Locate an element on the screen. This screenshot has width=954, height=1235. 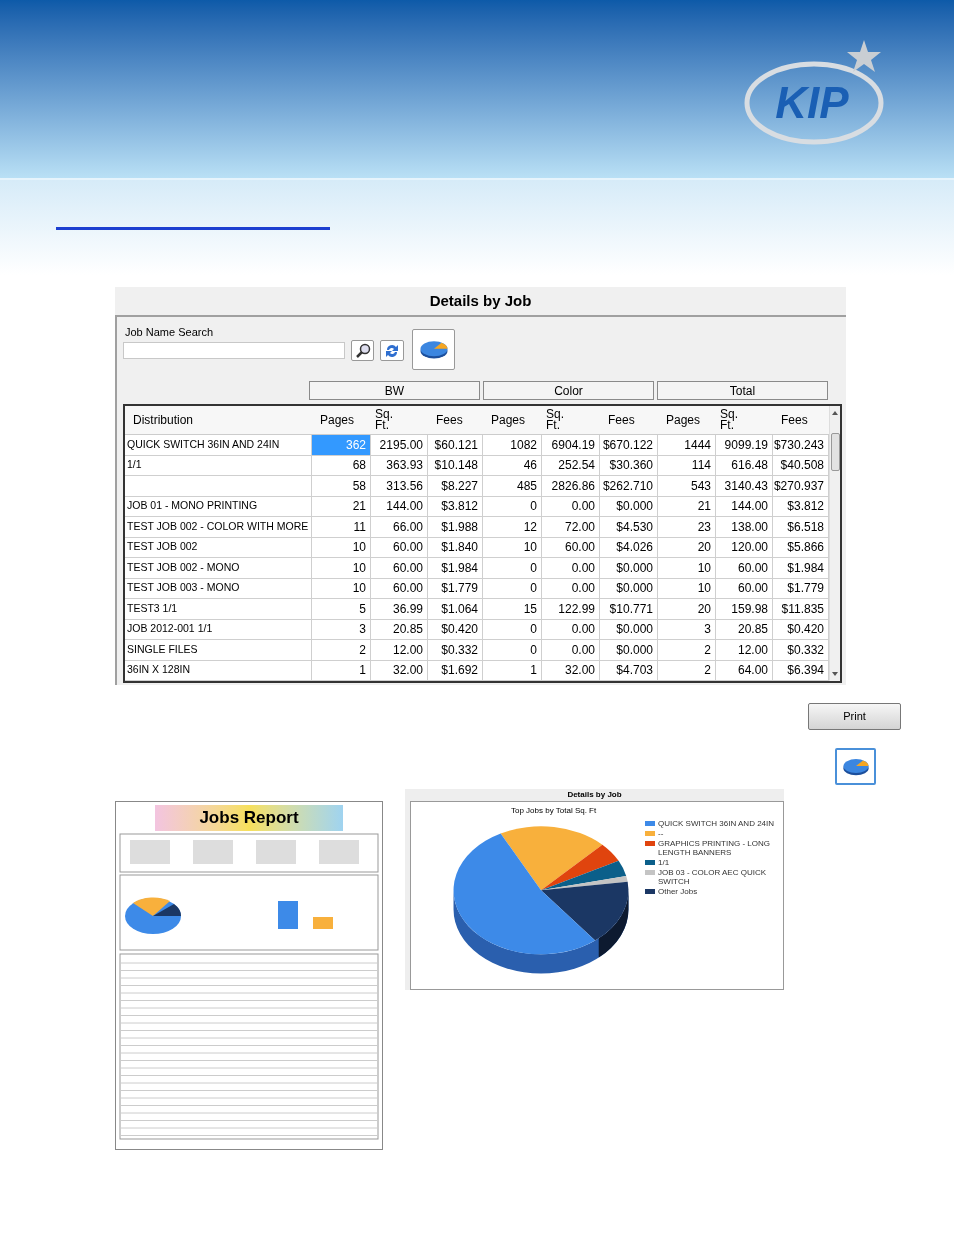
table-cell: 12 is located at coordinates (512, 527).